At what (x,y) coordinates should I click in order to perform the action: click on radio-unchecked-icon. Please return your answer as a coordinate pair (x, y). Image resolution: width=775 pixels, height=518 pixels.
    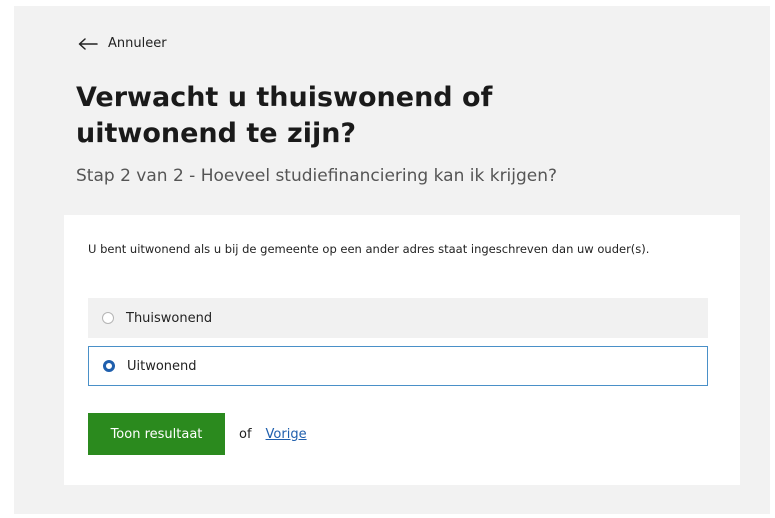
    Looking at the image, I should click on (108, 318).